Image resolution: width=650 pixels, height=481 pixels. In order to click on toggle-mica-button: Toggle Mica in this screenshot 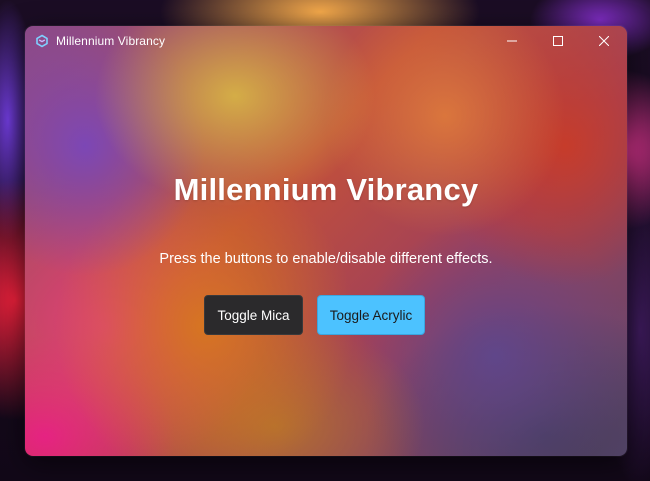, I will do `click(253, 315)`.